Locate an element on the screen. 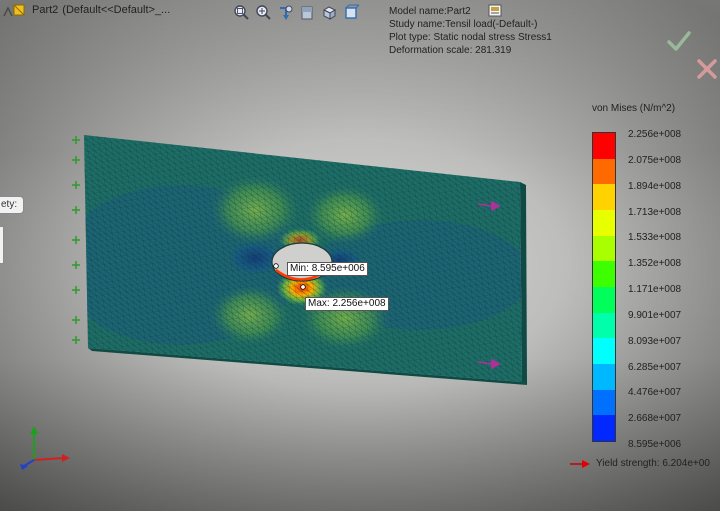  max-probe-value: 2.256e+008 is located at coordinates (359, 303).